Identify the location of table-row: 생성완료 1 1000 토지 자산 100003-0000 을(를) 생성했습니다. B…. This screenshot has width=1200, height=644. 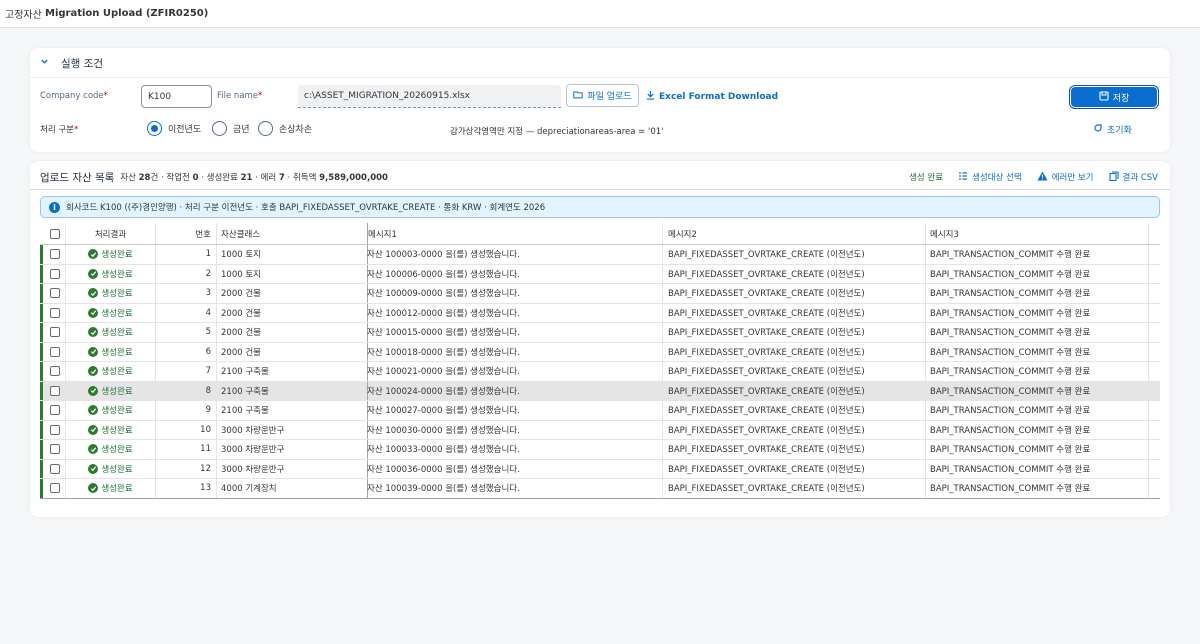
(600, 255).